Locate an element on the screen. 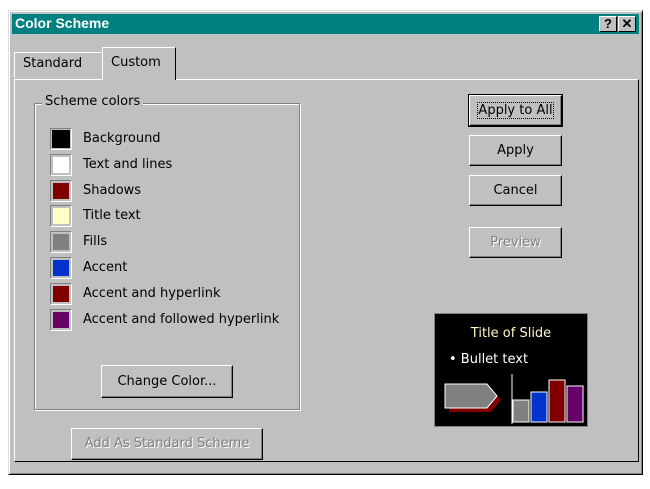  tab-custom: Custom is located at coordinates (139, 63).